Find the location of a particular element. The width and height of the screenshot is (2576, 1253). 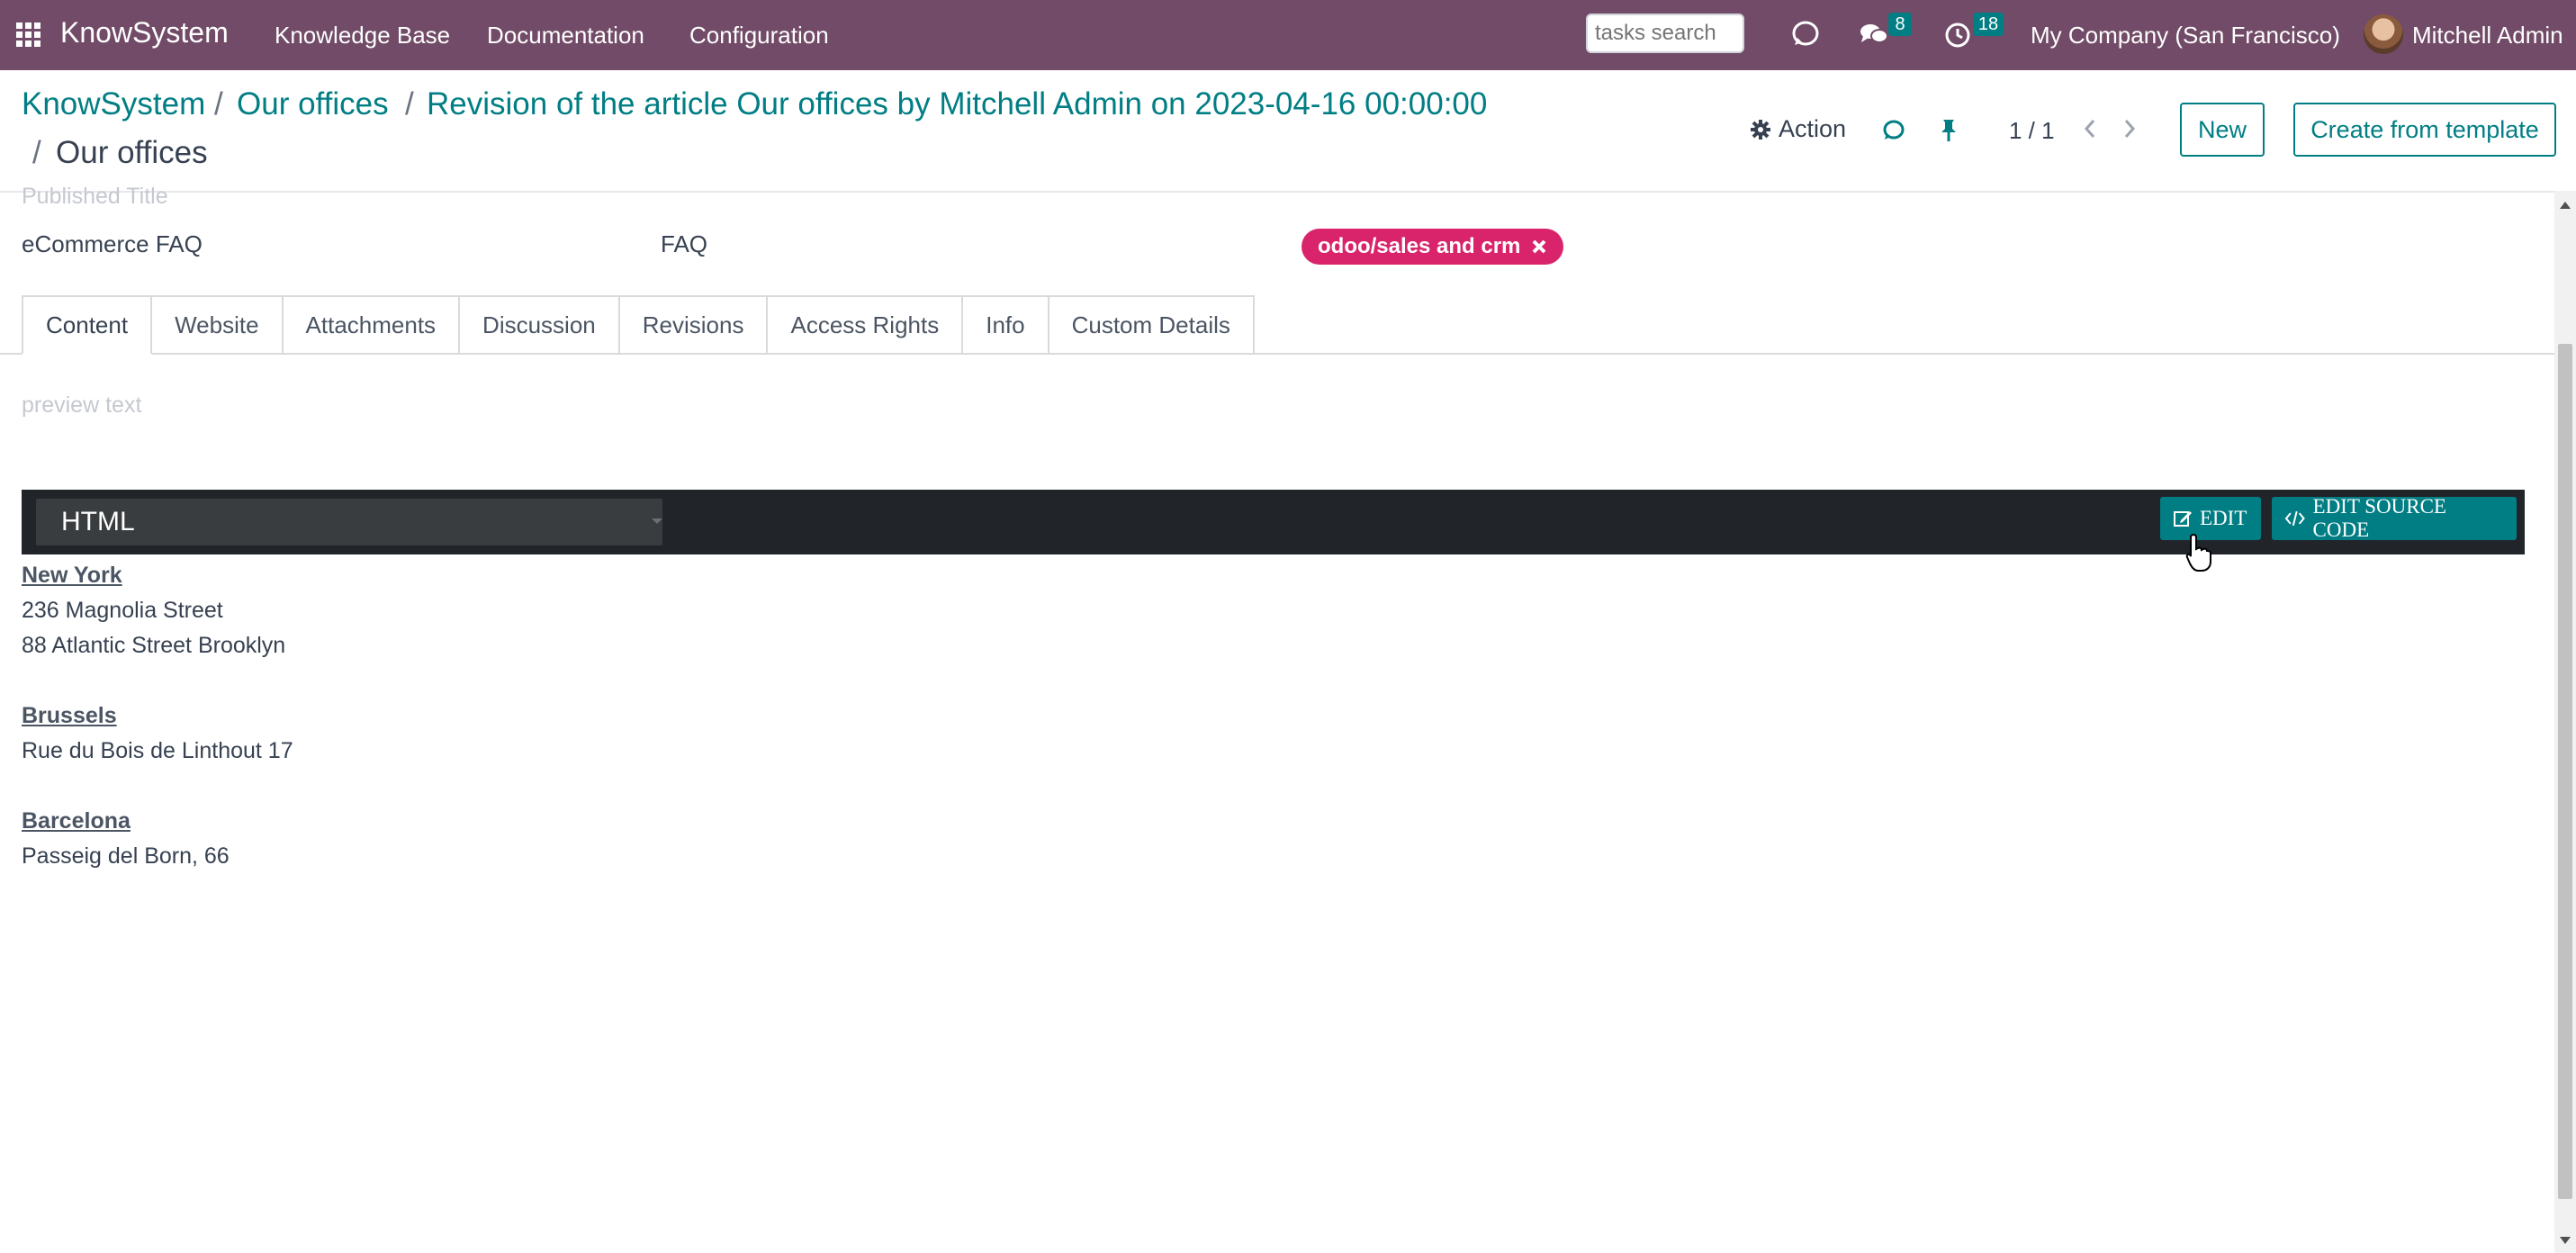

tasks-search-input is located at coordinates (1665, 34).